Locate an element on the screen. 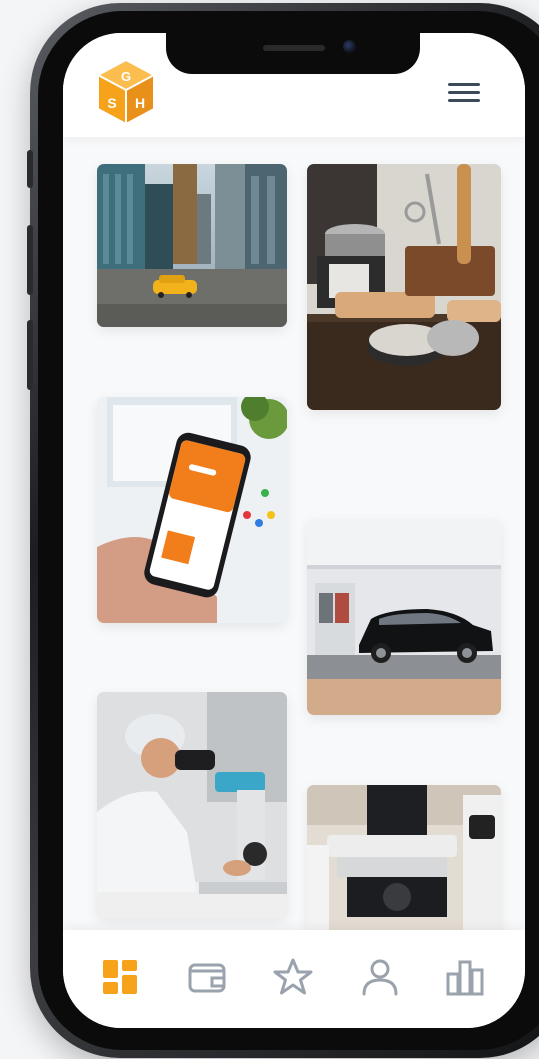  tab-favorites is located at coordinates (293, 977).